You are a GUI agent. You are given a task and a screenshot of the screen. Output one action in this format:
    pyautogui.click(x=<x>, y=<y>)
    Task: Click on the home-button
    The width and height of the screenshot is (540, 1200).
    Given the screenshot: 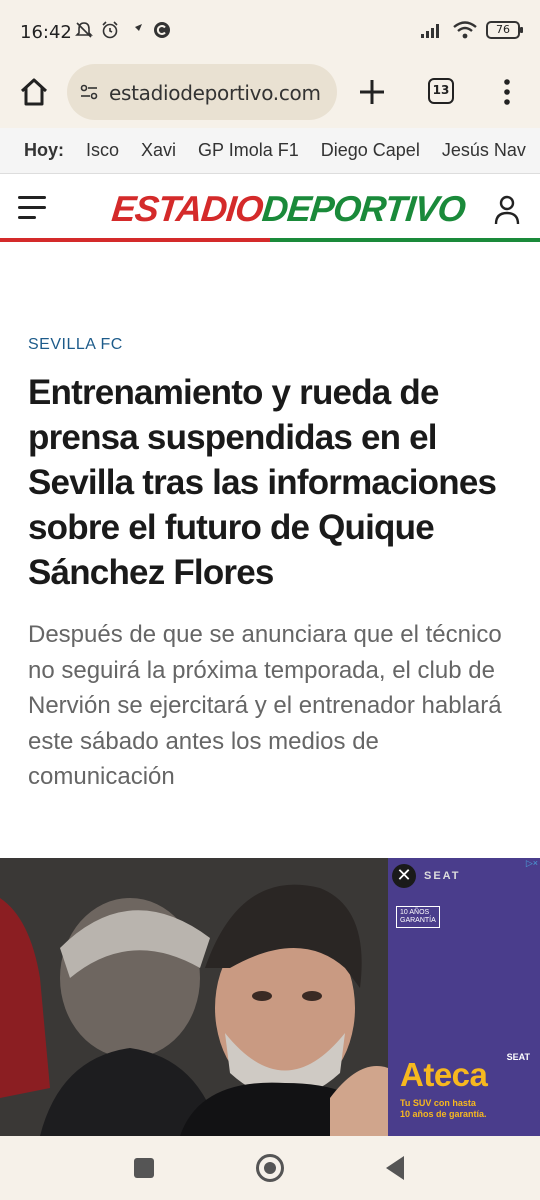 What is the action you would take?
    pyautogui.click(x=270, y=1168)
    